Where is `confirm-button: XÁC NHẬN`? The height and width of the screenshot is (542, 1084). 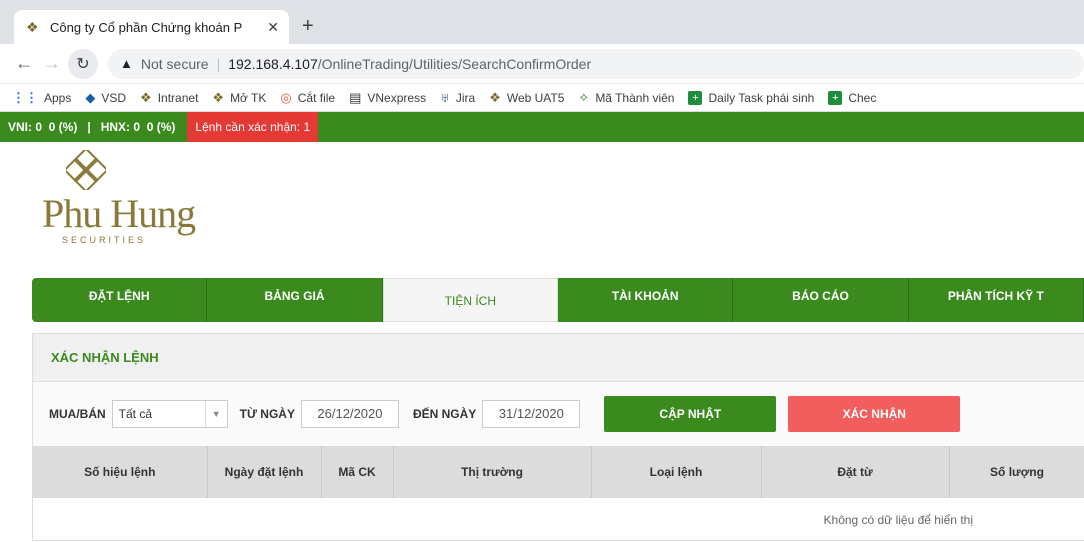 confirm-button: XÁC NHẬN is located at coordinates (874, 414).